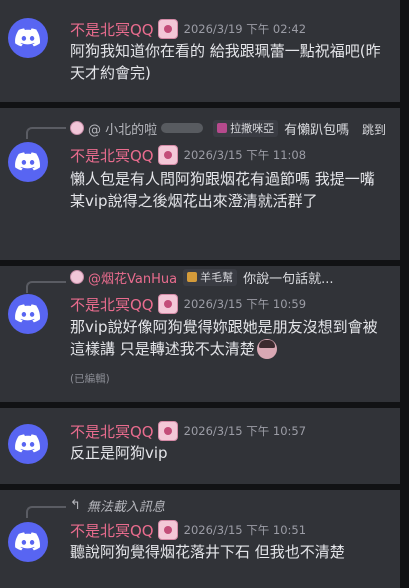 The width and height of the screenshot is (409, 588). I want to click on tag-label: 羊毛幫, so click(217, 277).